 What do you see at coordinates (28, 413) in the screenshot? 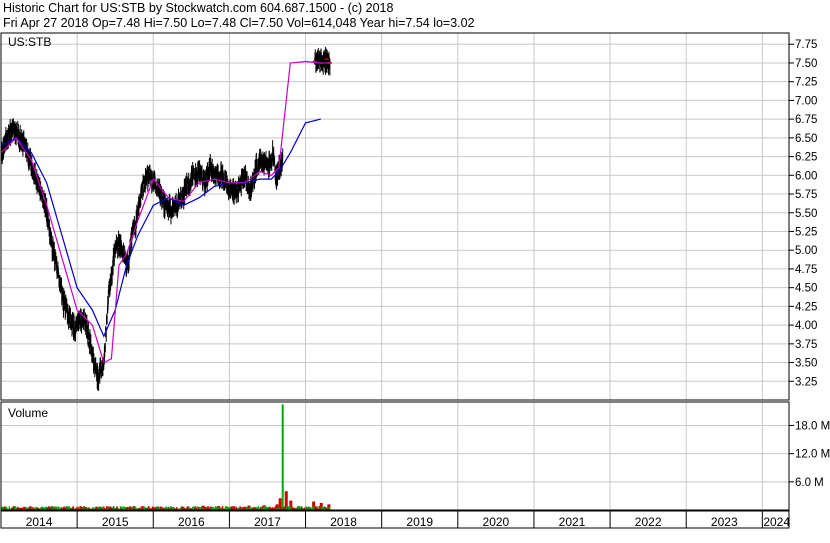
I see `volume-label: Volume` at bounding box center [28, 413].